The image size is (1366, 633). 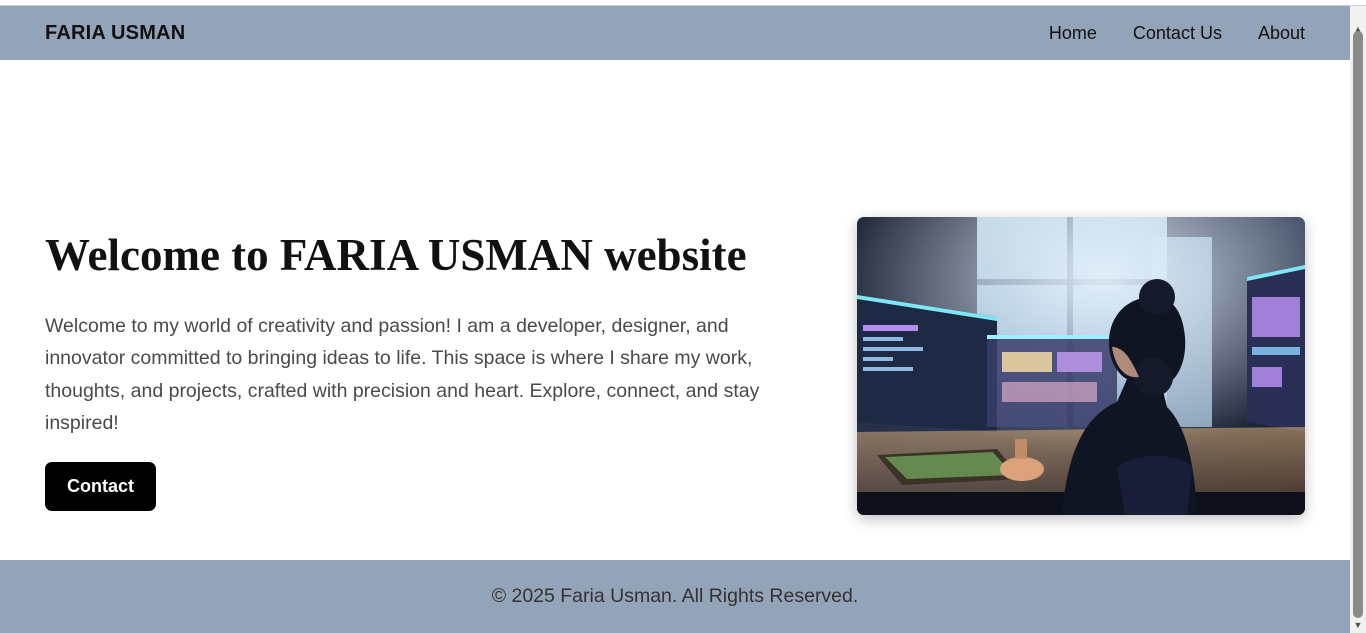 What do you see at coordinates (675, 33) in the screenshot?
I see `navbar: FARIA USMAN Home Contact Us About` at bounding box center [675, 33].